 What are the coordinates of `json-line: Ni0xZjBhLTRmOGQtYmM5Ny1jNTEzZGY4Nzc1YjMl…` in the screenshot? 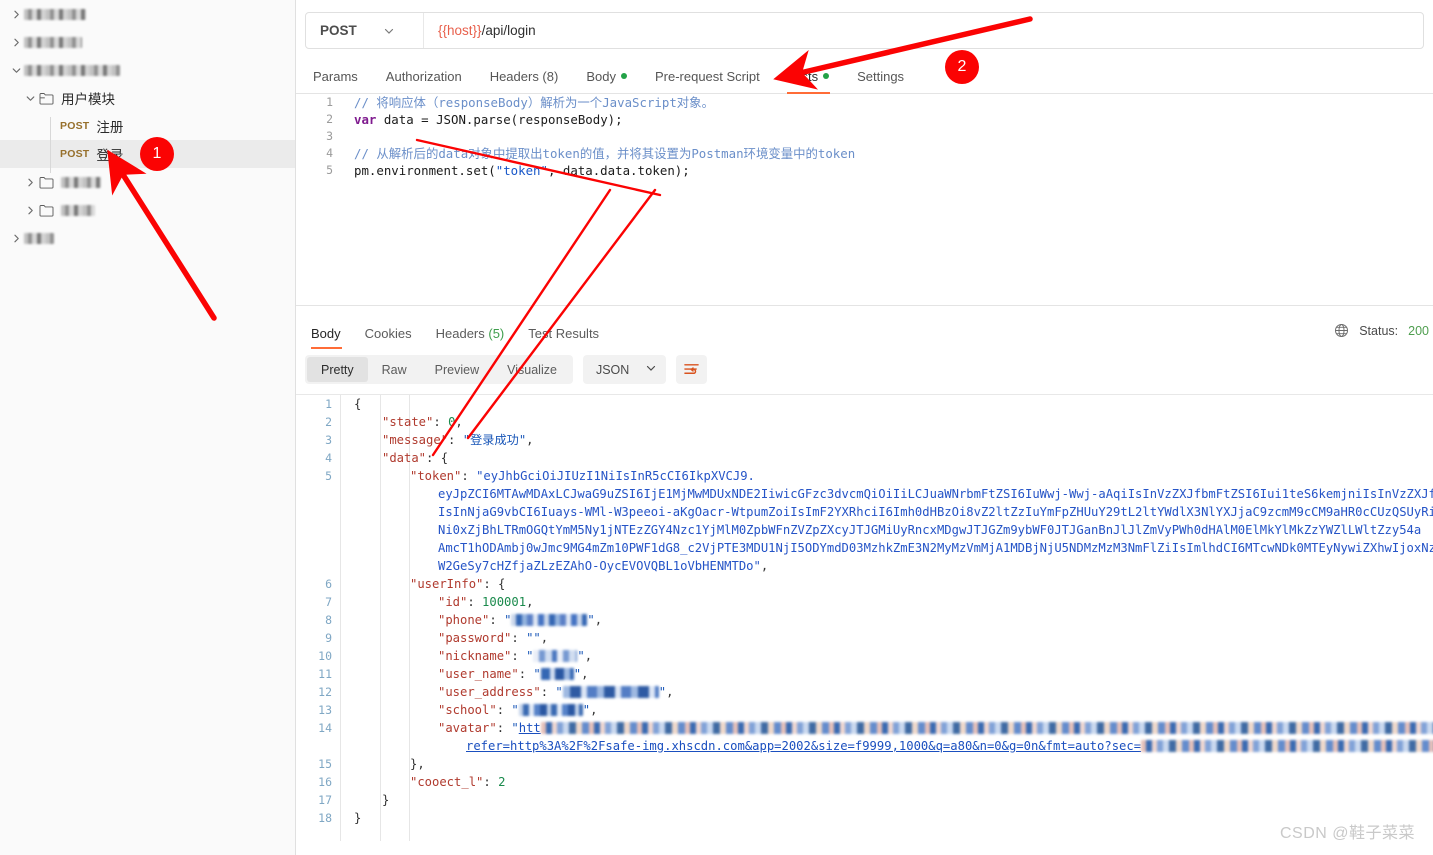 It's located at (864, 530).